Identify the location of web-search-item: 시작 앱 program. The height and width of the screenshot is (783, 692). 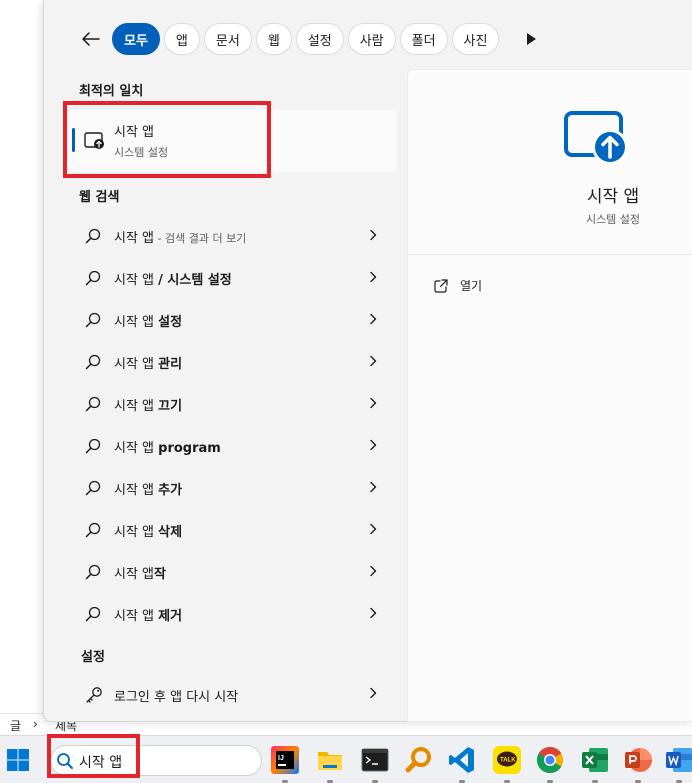
(232, 446).